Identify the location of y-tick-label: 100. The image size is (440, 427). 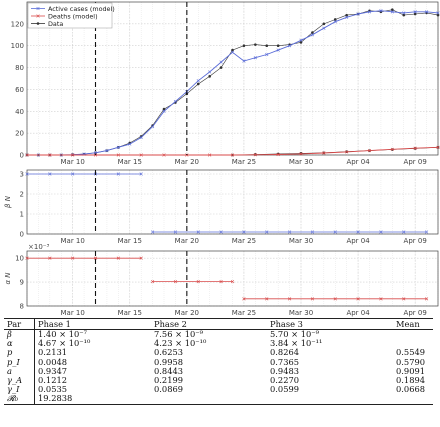
(17, 46).